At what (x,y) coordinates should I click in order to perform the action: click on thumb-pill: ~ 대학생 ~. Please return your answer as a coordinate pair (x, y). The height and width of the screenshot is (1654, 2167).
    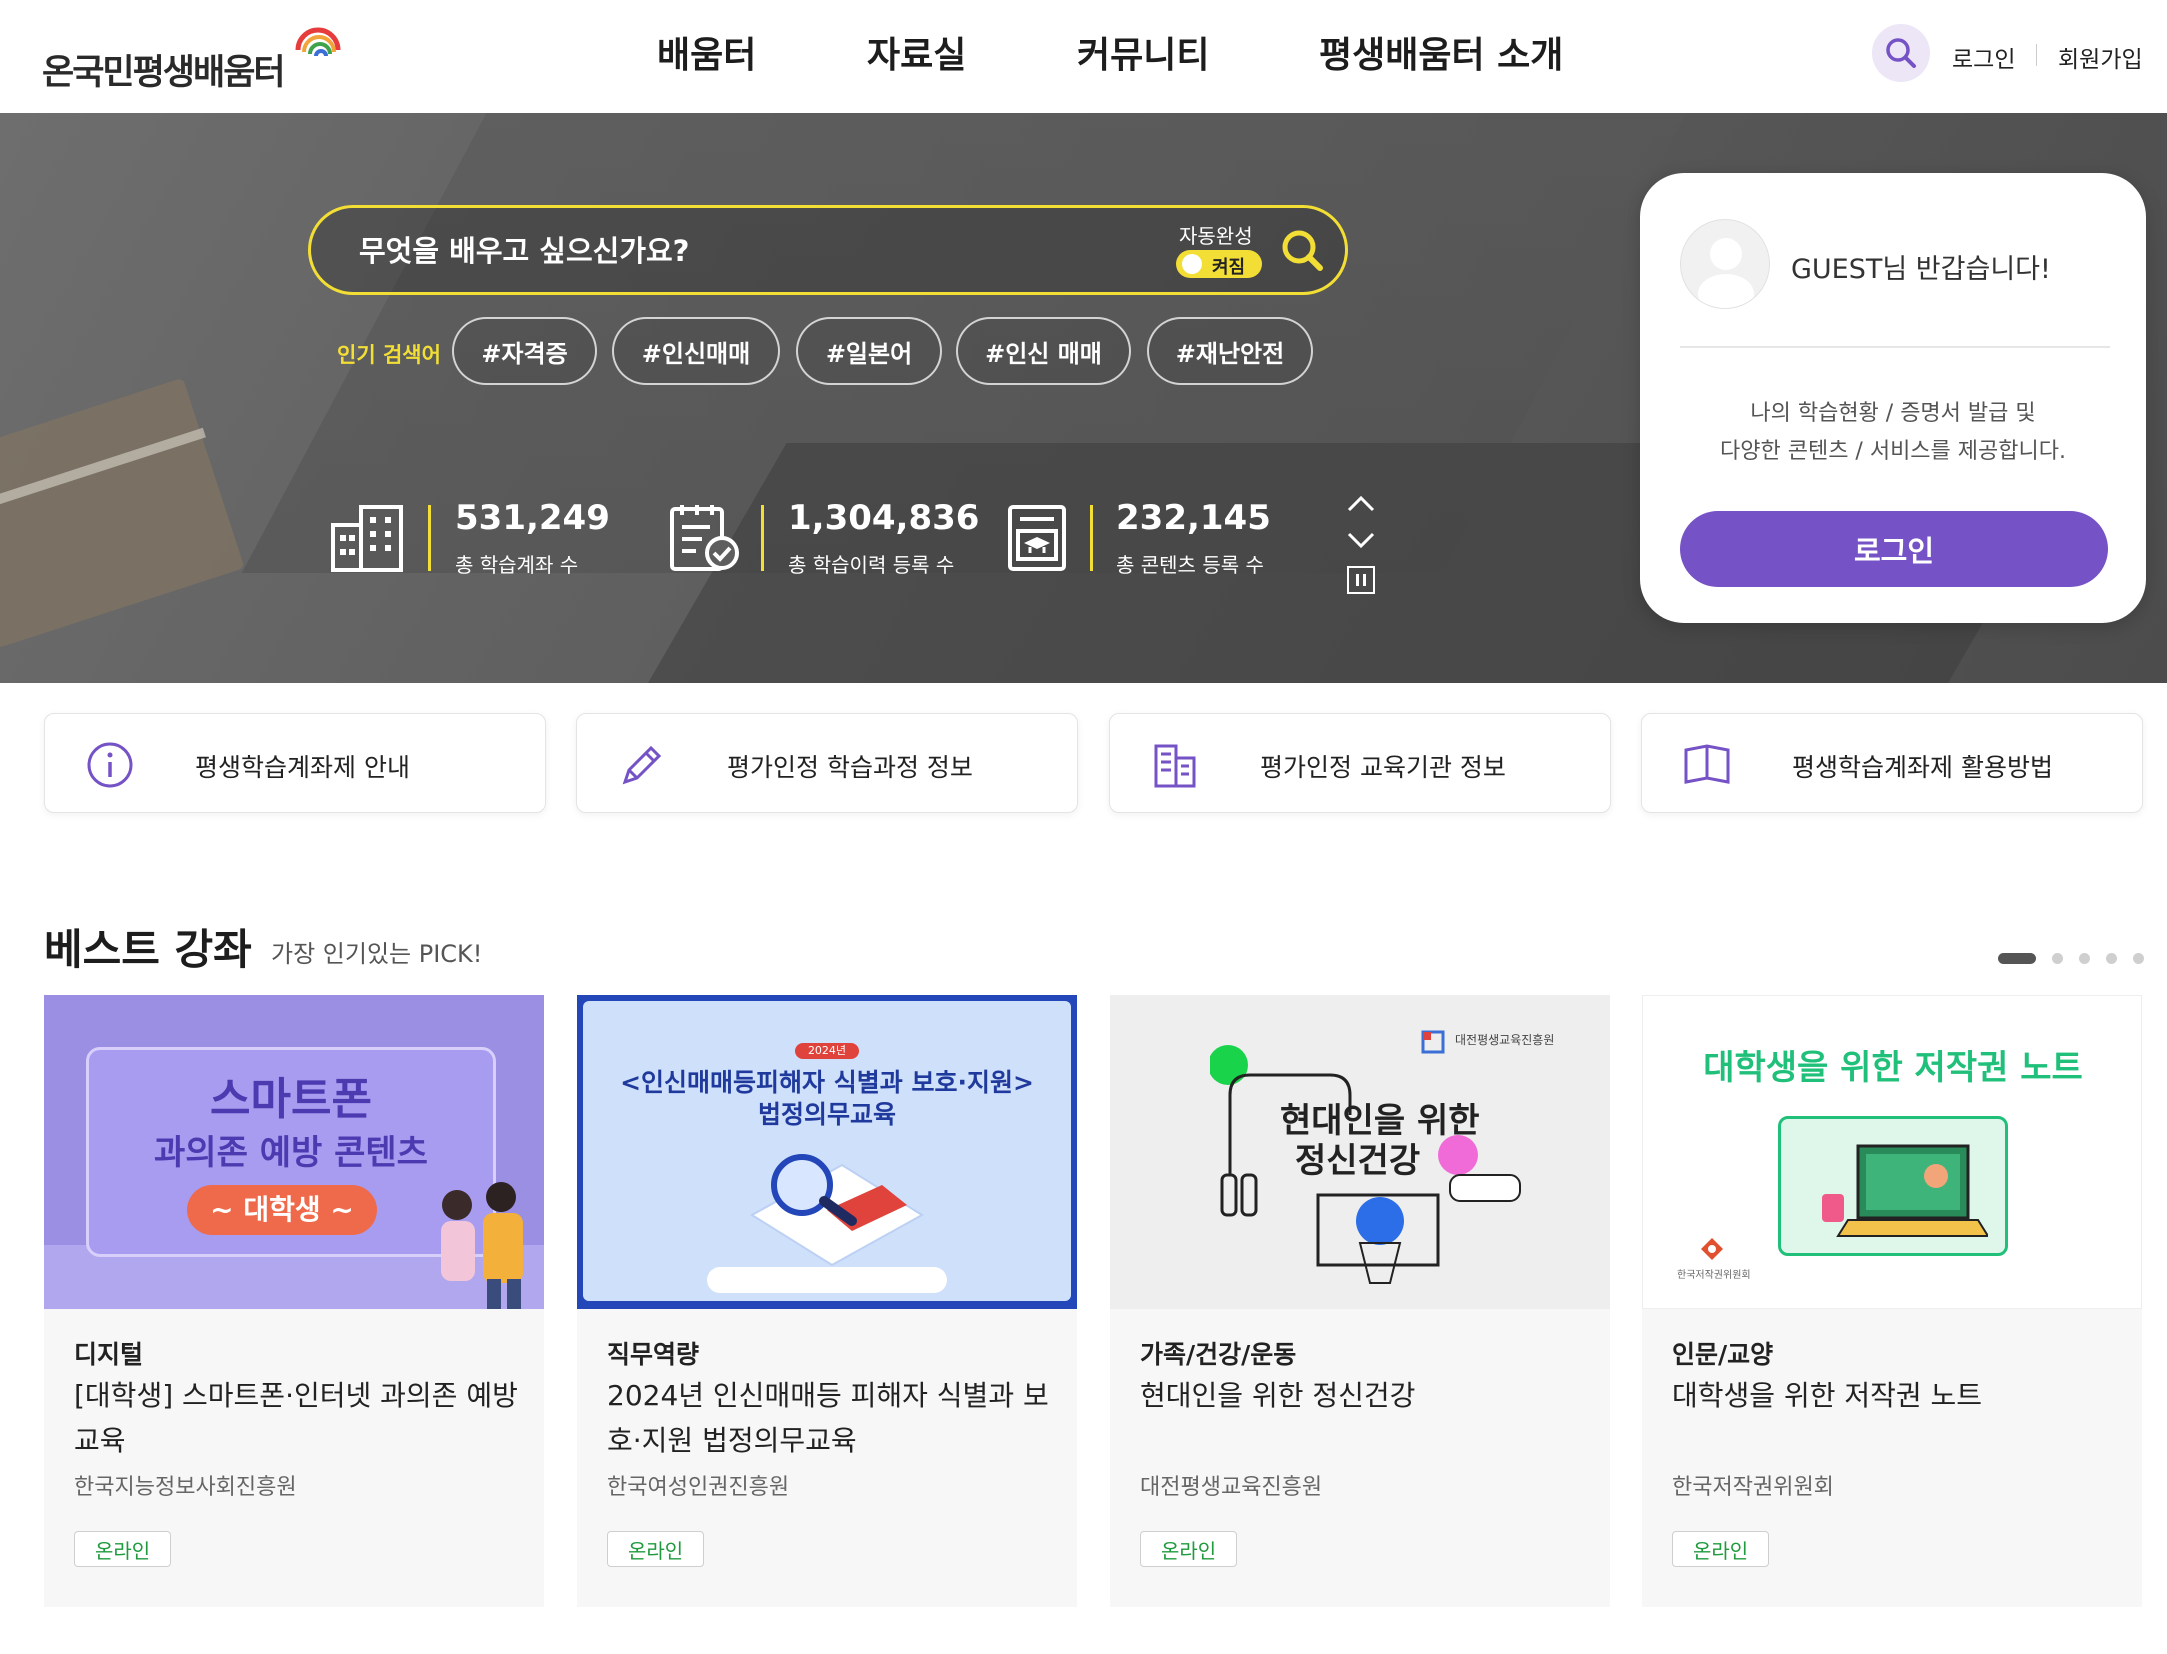
    Looking at the image, I should click on (282, 1210).